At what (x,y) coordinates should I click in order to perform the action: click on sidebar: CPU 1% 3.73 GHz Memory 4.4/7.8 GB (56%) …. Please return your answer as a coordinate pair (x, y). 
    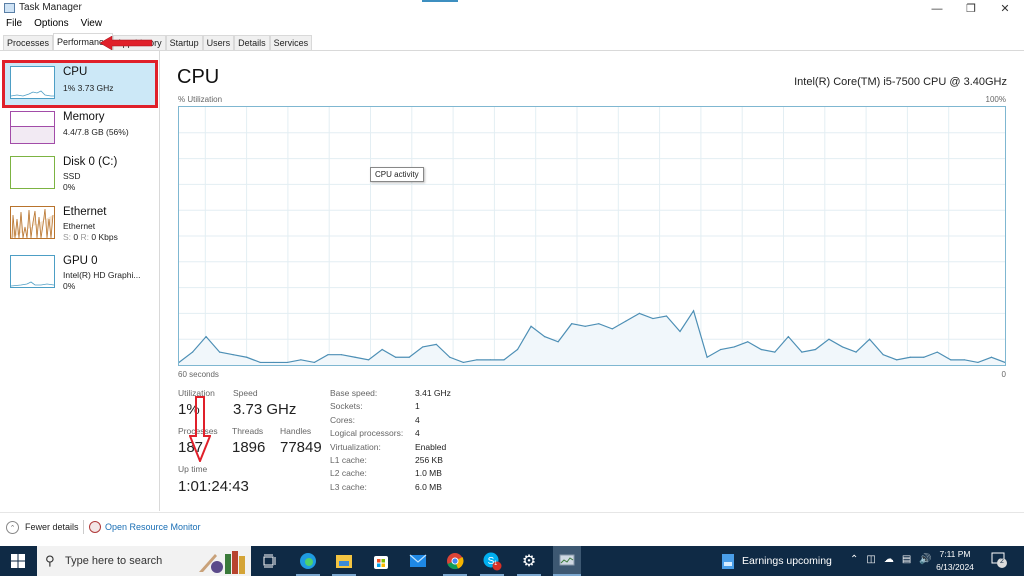
    Looking at the image, I should click on (80, 281).